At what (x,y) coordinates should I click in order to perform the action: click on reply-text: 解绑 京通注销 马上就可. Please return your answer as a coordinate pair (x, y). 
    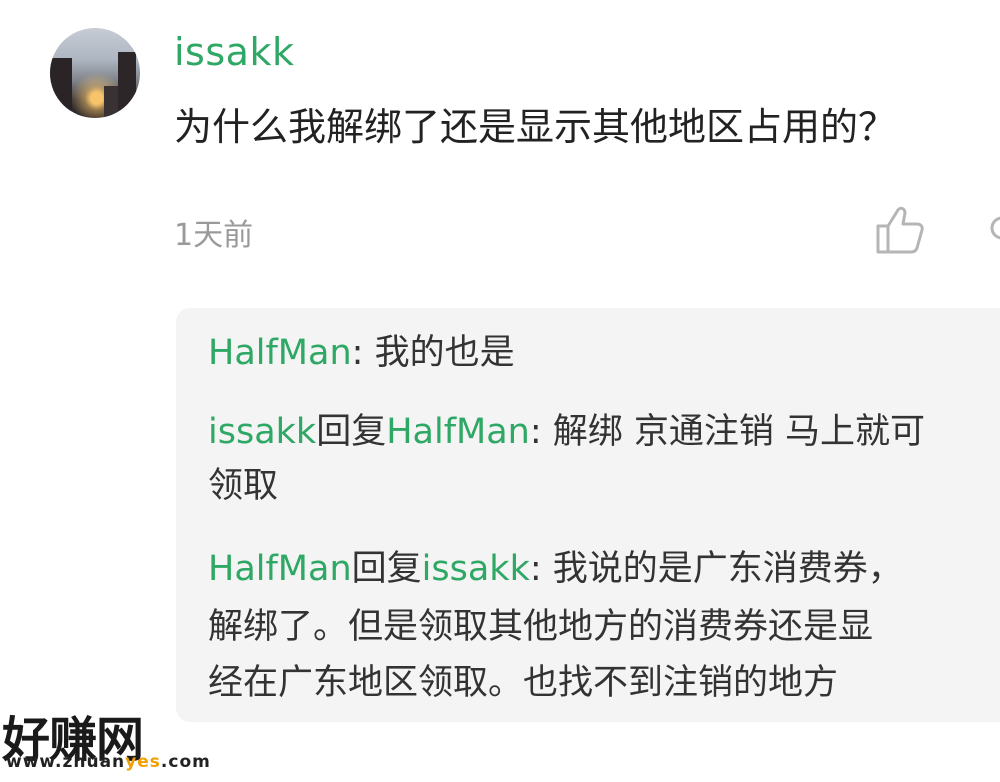
    Looking at the image, I should click on (733, 432).